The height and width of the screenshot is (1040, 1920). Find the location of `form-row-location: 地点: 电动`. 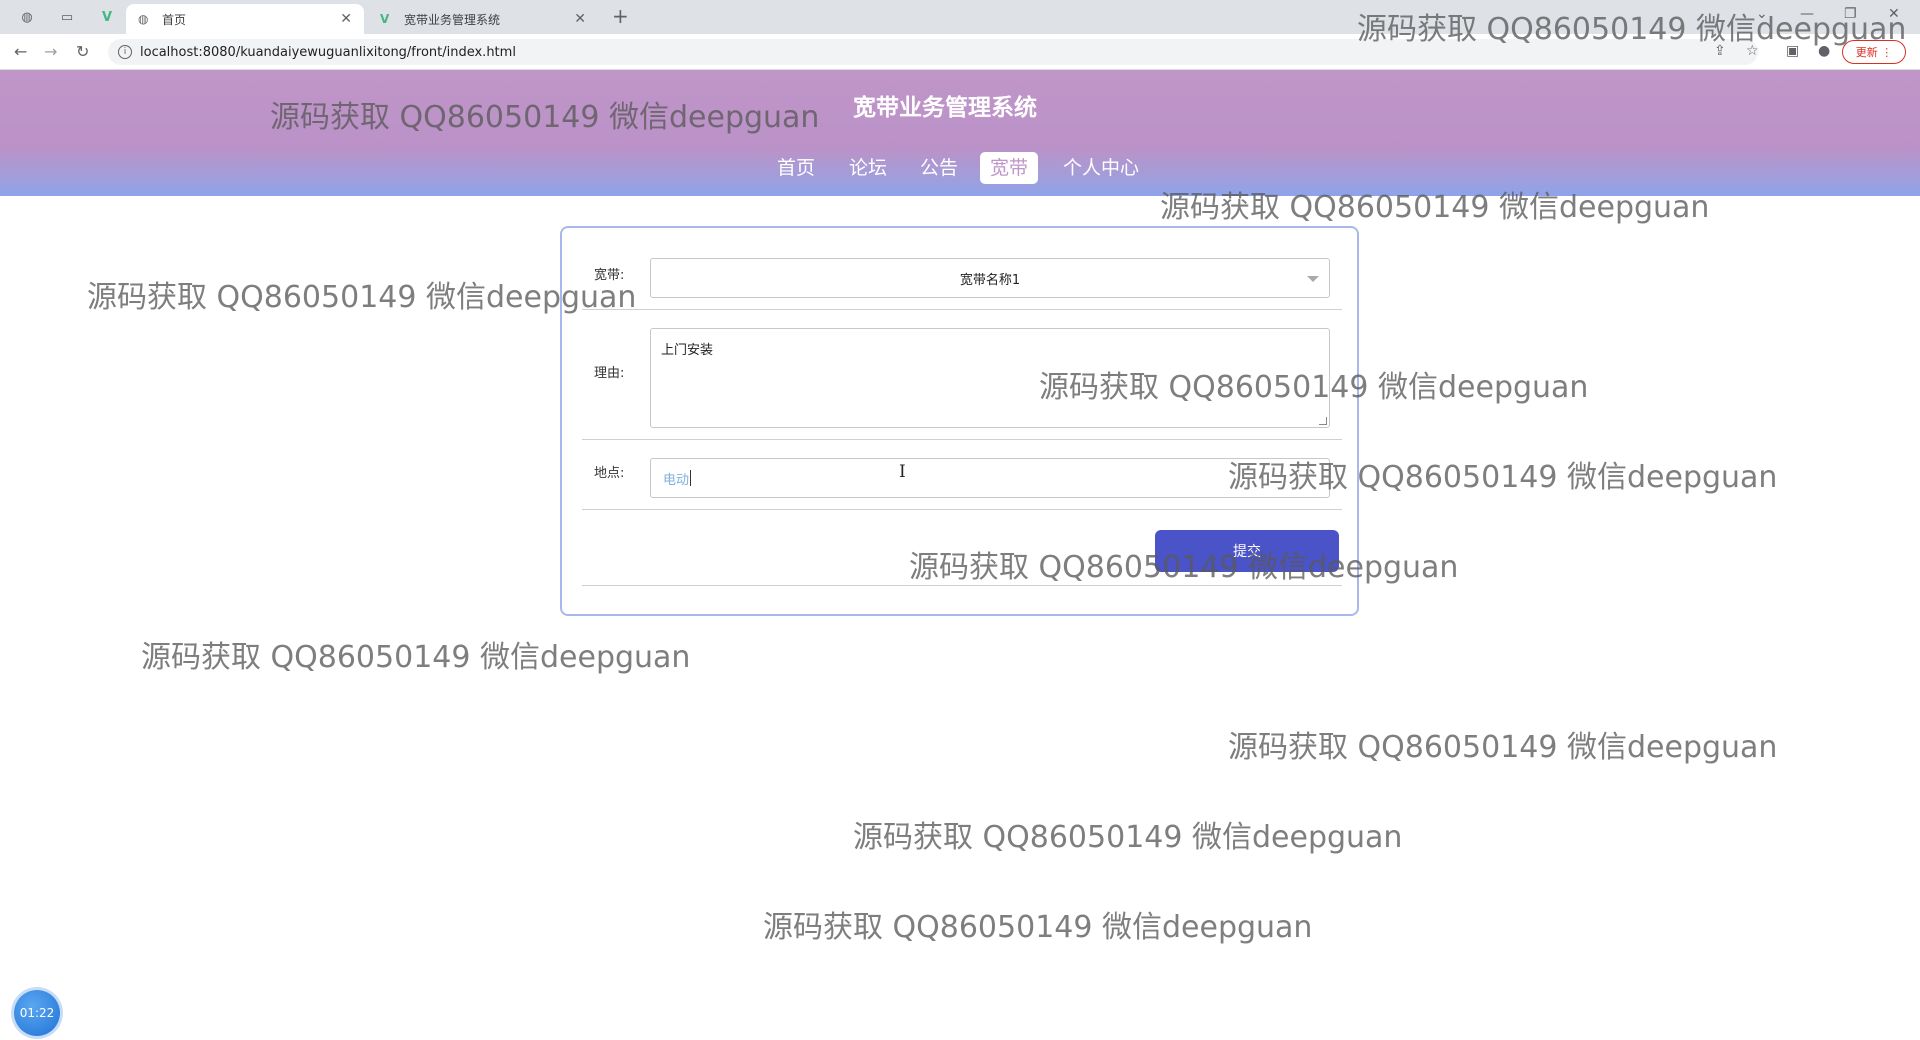

form-row-location: 地点: 电动 is located at coordinates (962, 484).